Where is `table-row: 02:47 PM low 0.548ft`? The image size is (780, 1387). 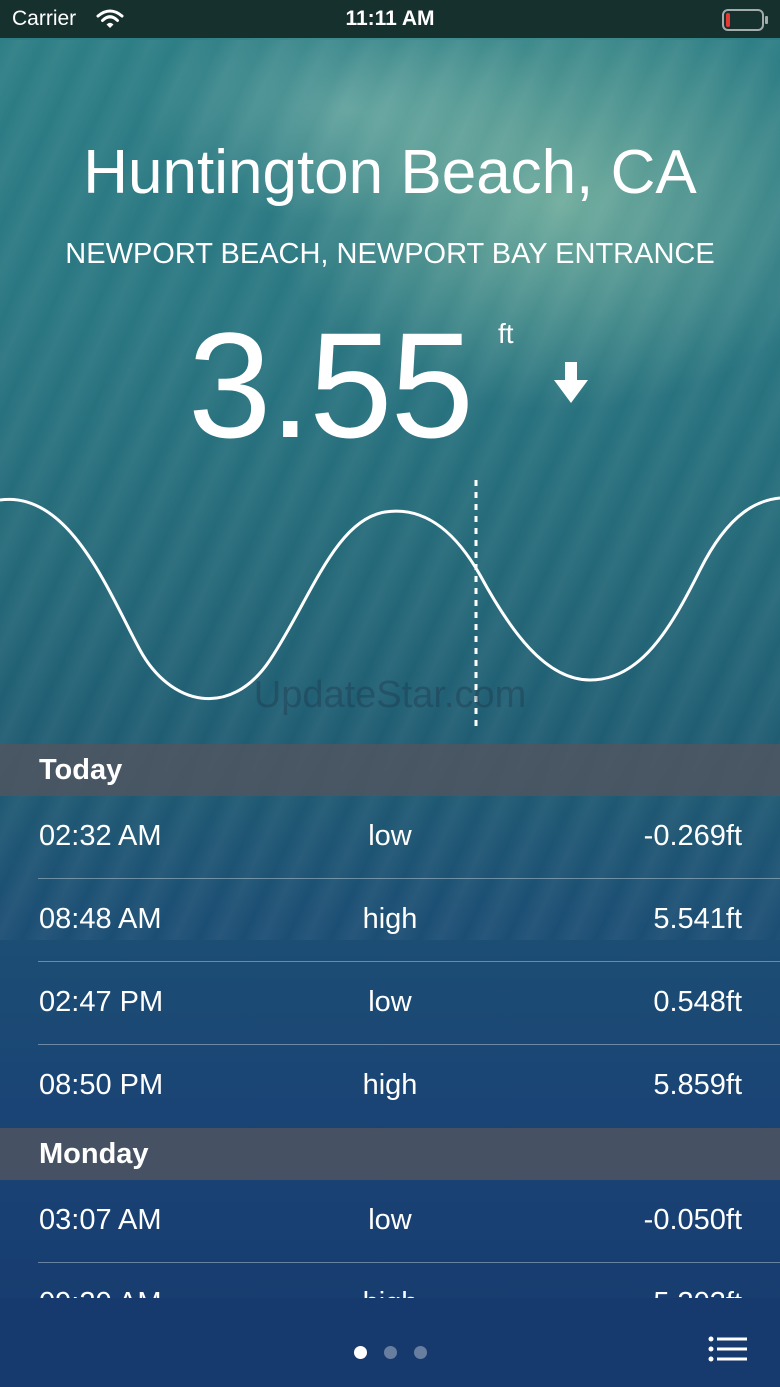
table-row: 02:47 PM low 0.548ft is located at coordinates (390, 1003).